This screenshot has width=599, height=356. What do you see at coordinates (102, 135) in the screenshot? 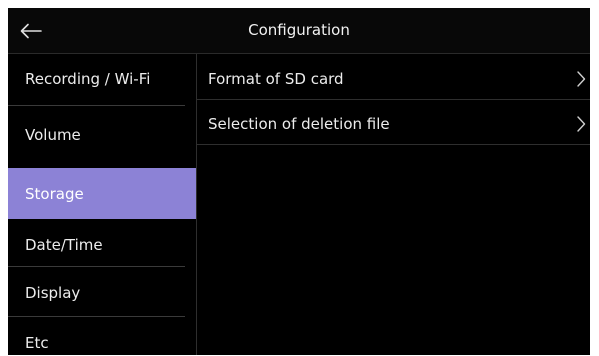
I see `sidebar-item-volume: Volume` at bounding box center [102, 135].